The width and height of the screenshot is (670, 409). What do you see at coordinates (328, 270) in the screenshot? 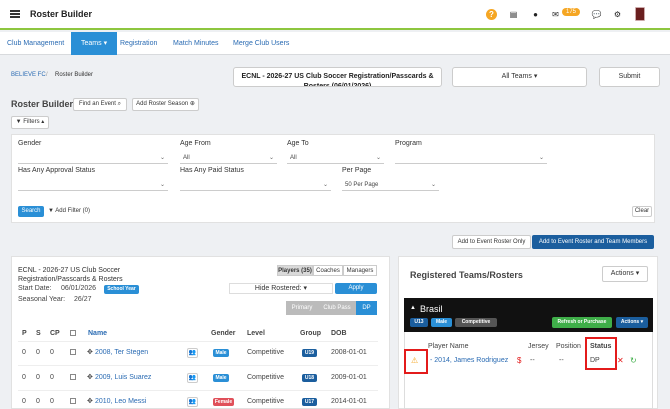
I see `tab-coaches: Coaches` at bounding box center [328, 270].